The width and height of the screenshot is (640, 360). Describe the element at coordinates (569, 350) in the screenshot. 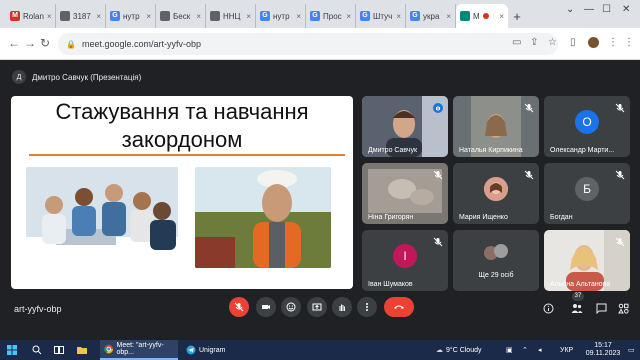

I see `input-language: УКР` at that location.